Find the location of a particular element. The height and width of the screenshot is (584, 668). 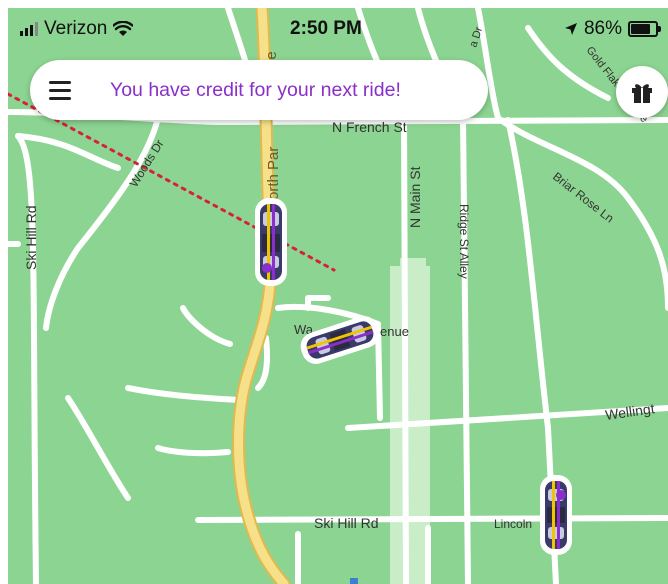

carrier-group: Verizon is located at coordinates (77, 29).